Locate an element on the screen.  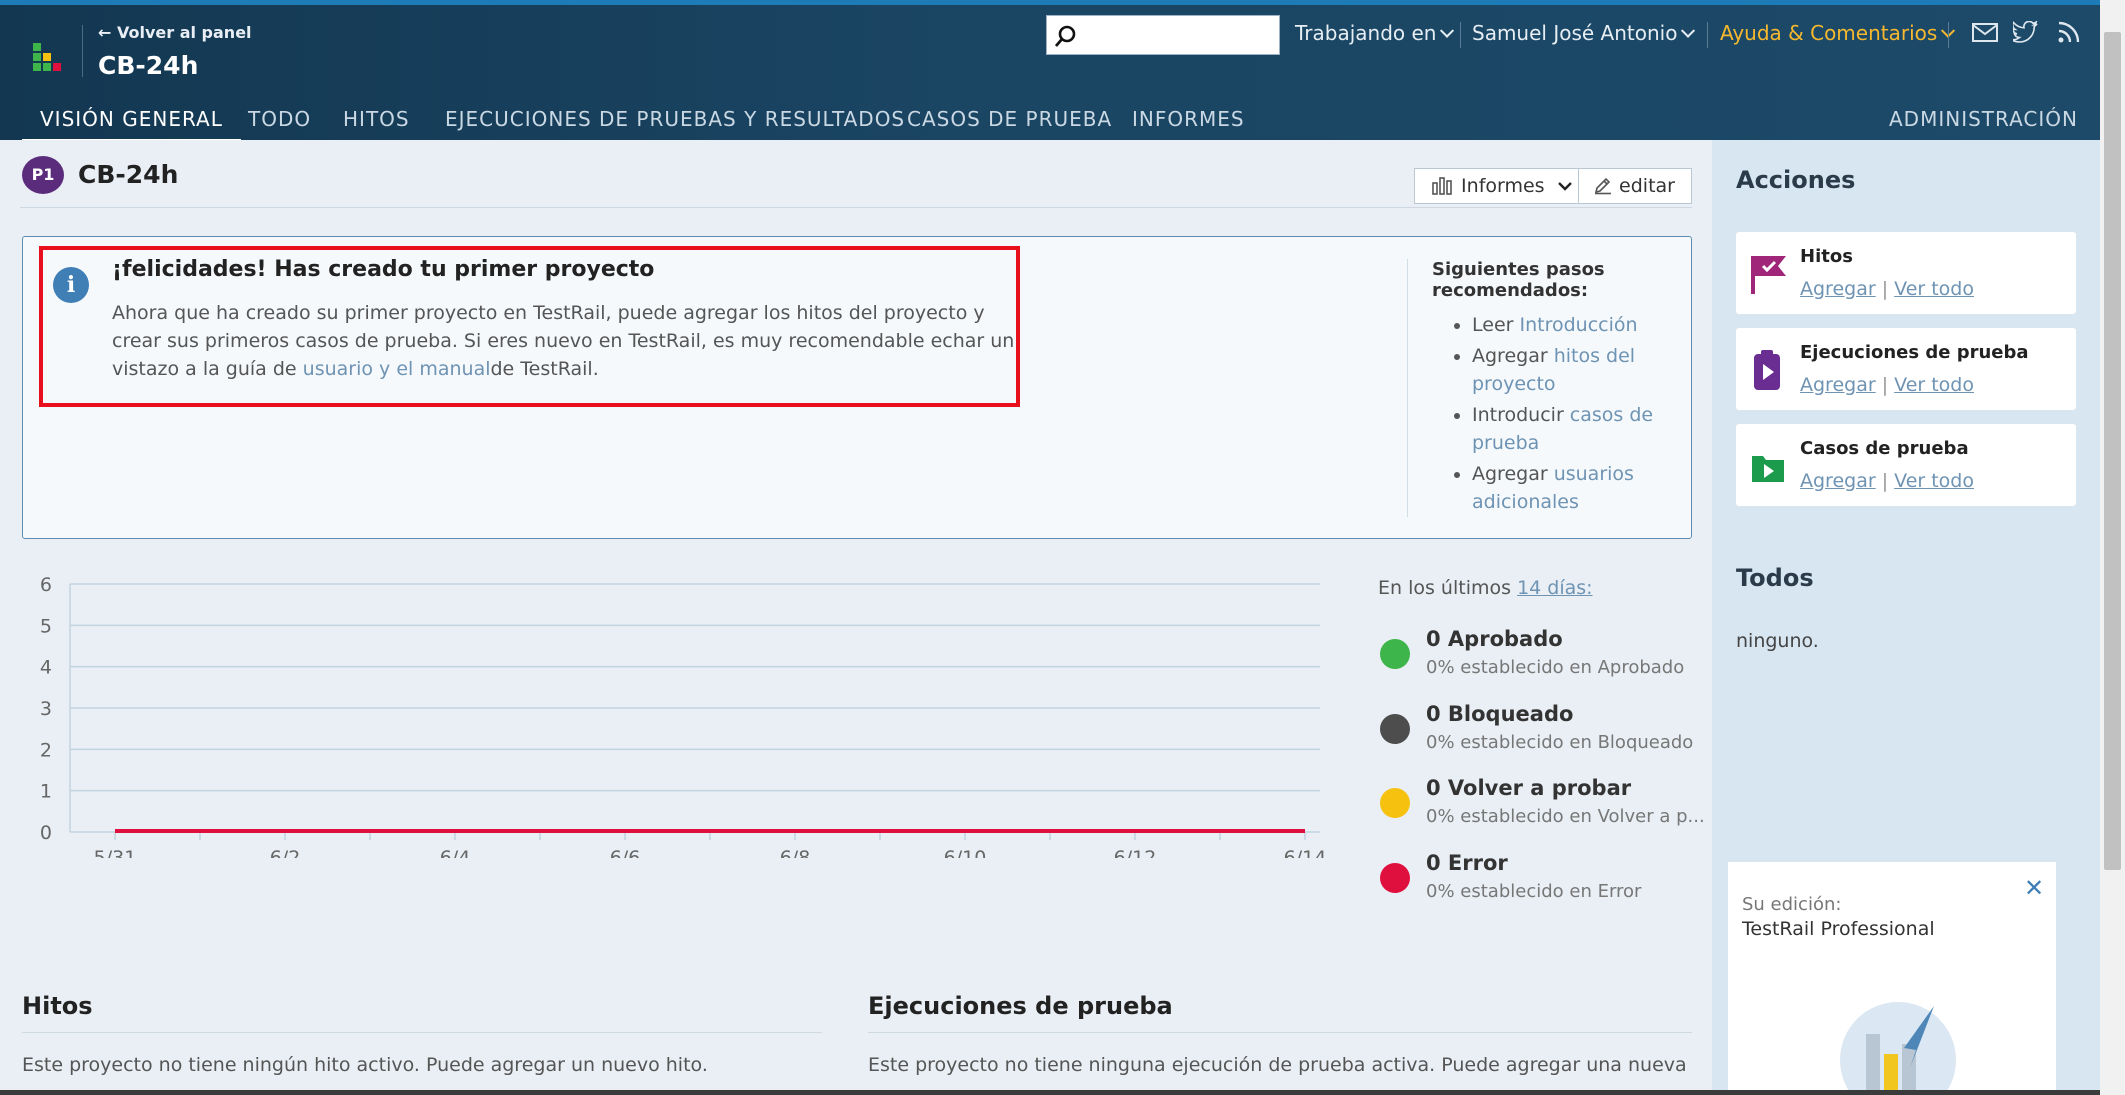
scrollbar is located at coordinates (2112, 547).